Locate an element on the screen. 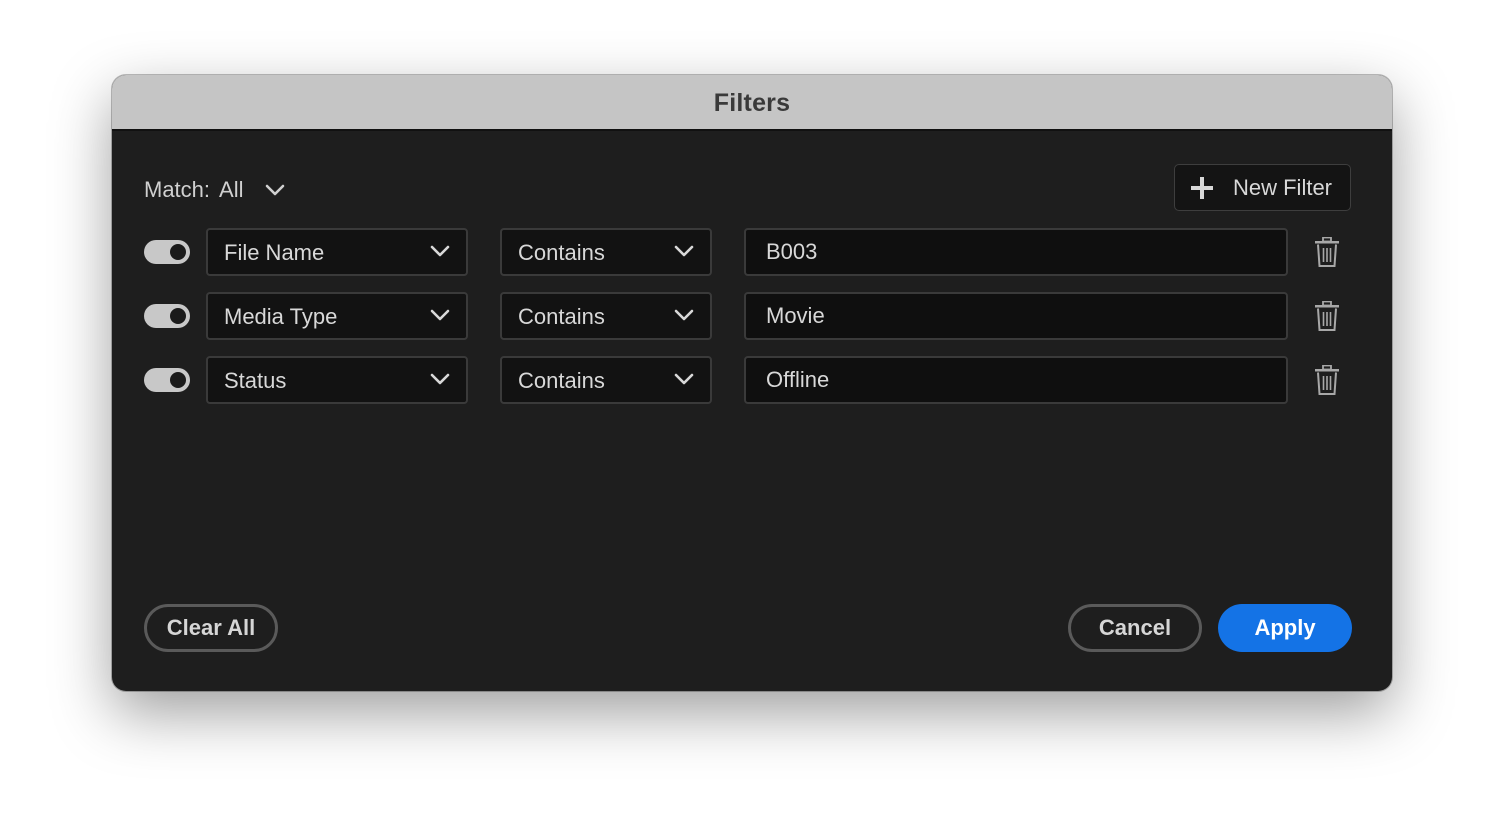 The image size is (1504, 840). new-filter-label: New Filter is located at coordinates (1283, 187).